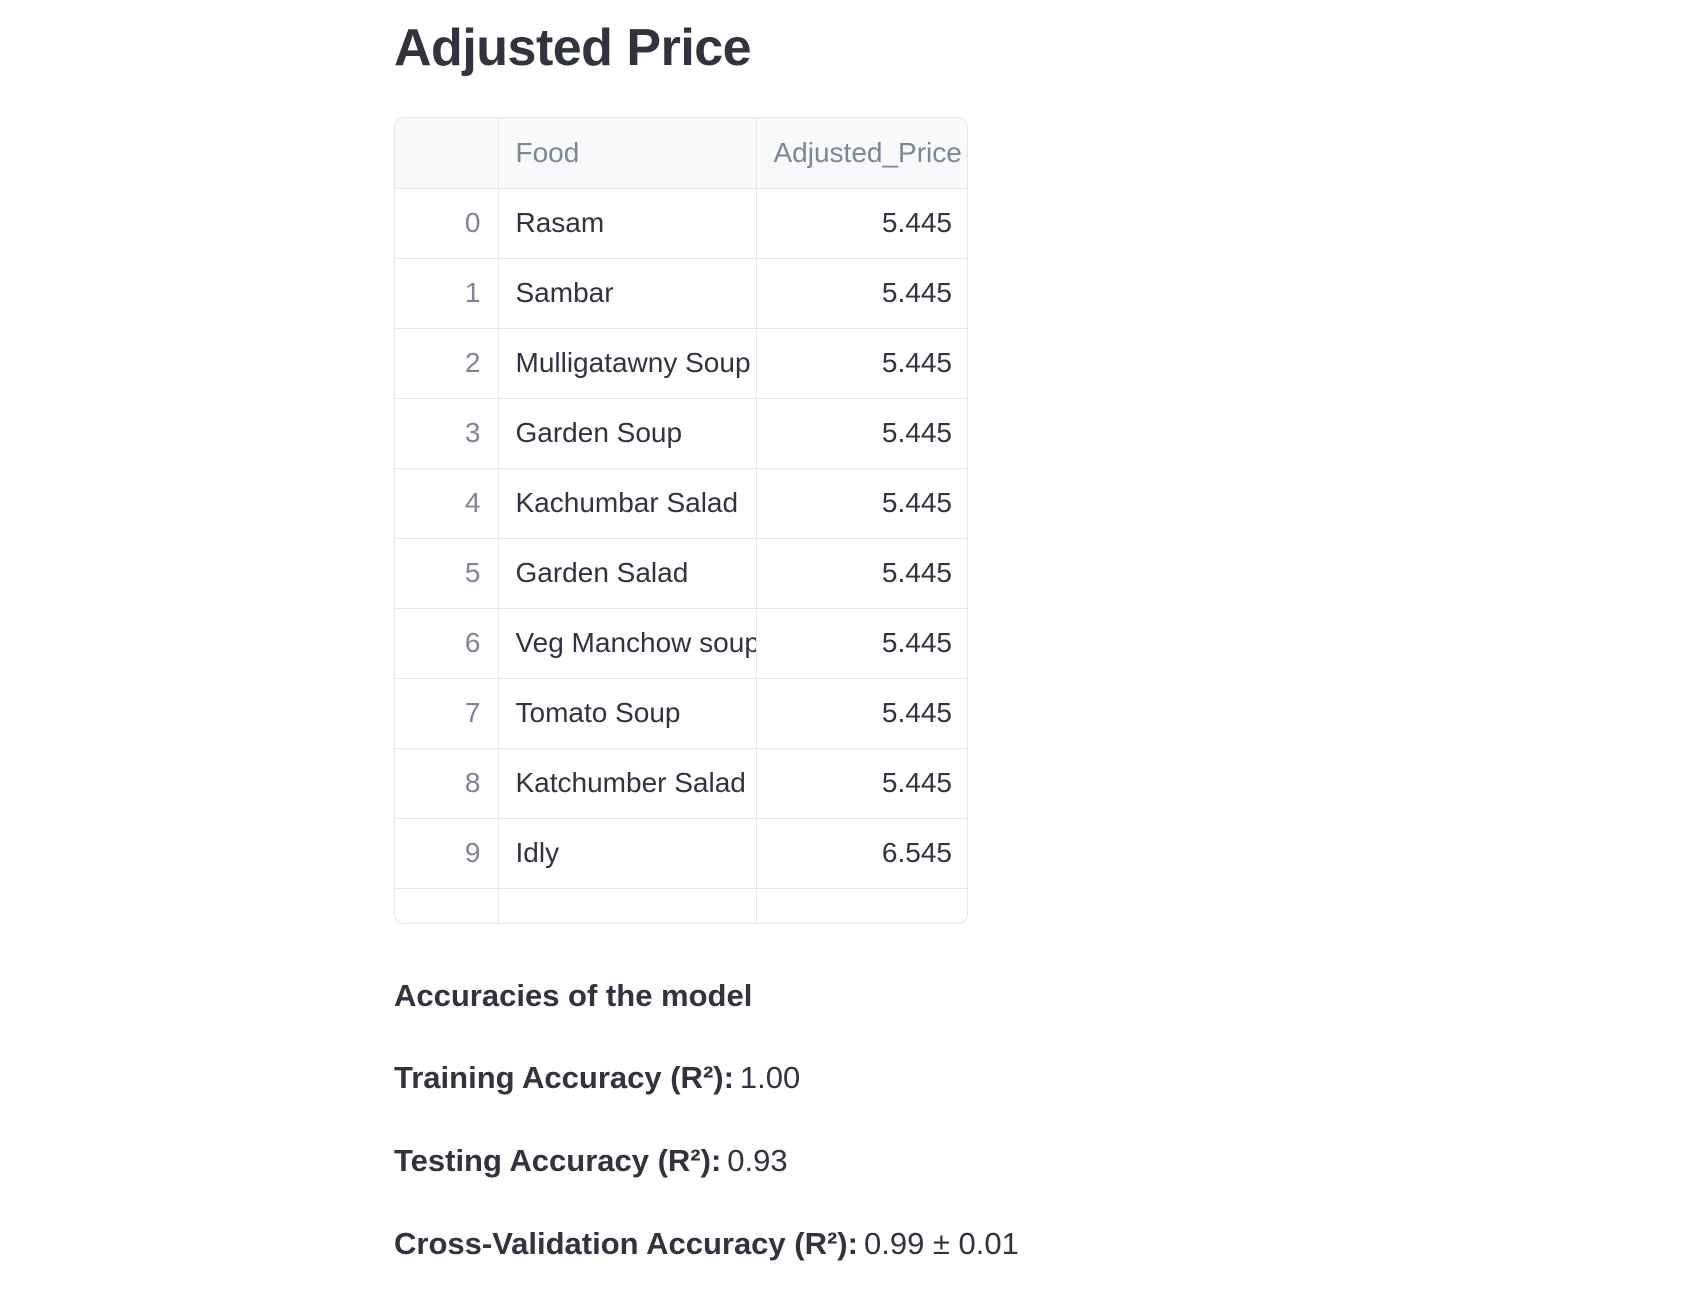  I want to click on table-row: 3 Garden Soup 5.445, so click(681, 433).